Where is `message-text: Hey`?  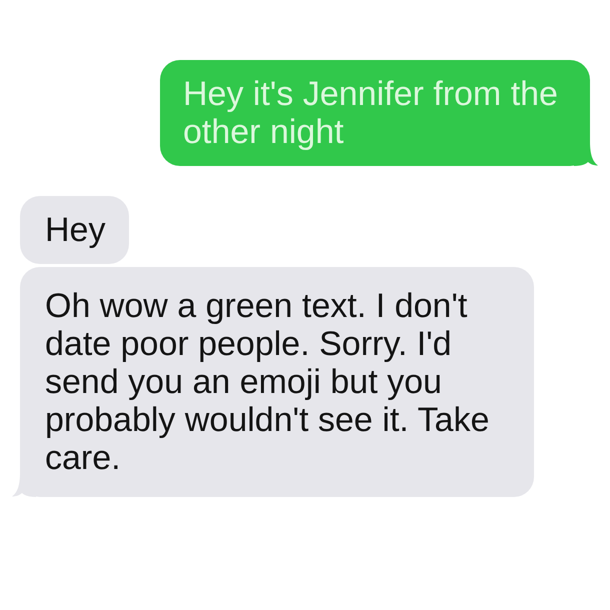 message-text: Hey is located at coordinates (75, 230).